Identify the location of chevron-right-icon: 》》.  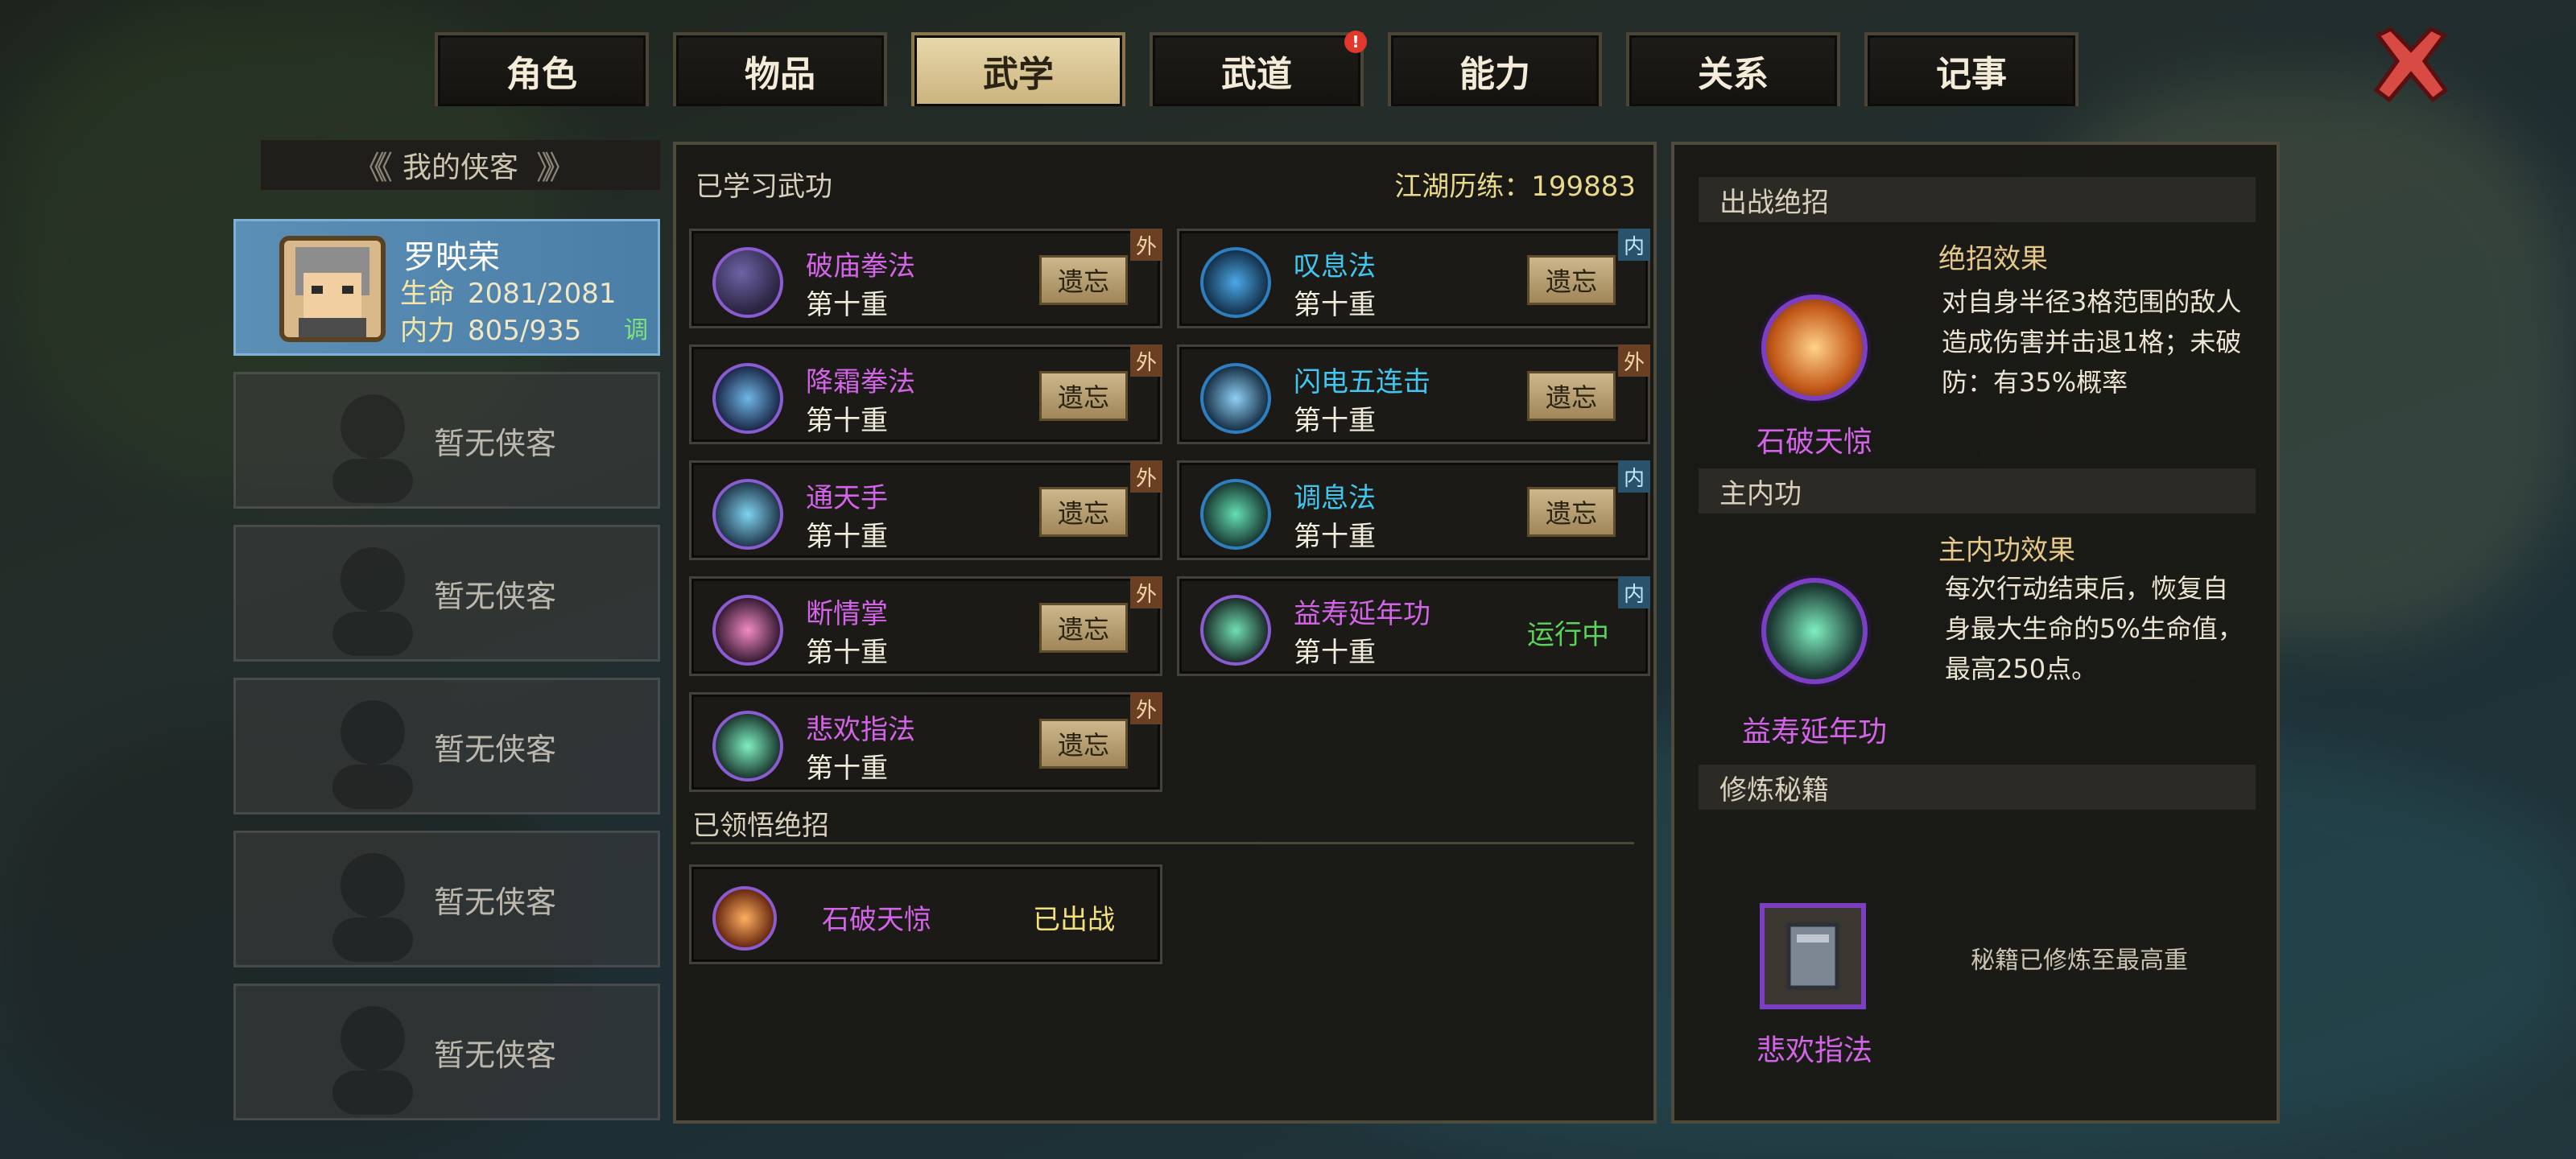
(556, 165).